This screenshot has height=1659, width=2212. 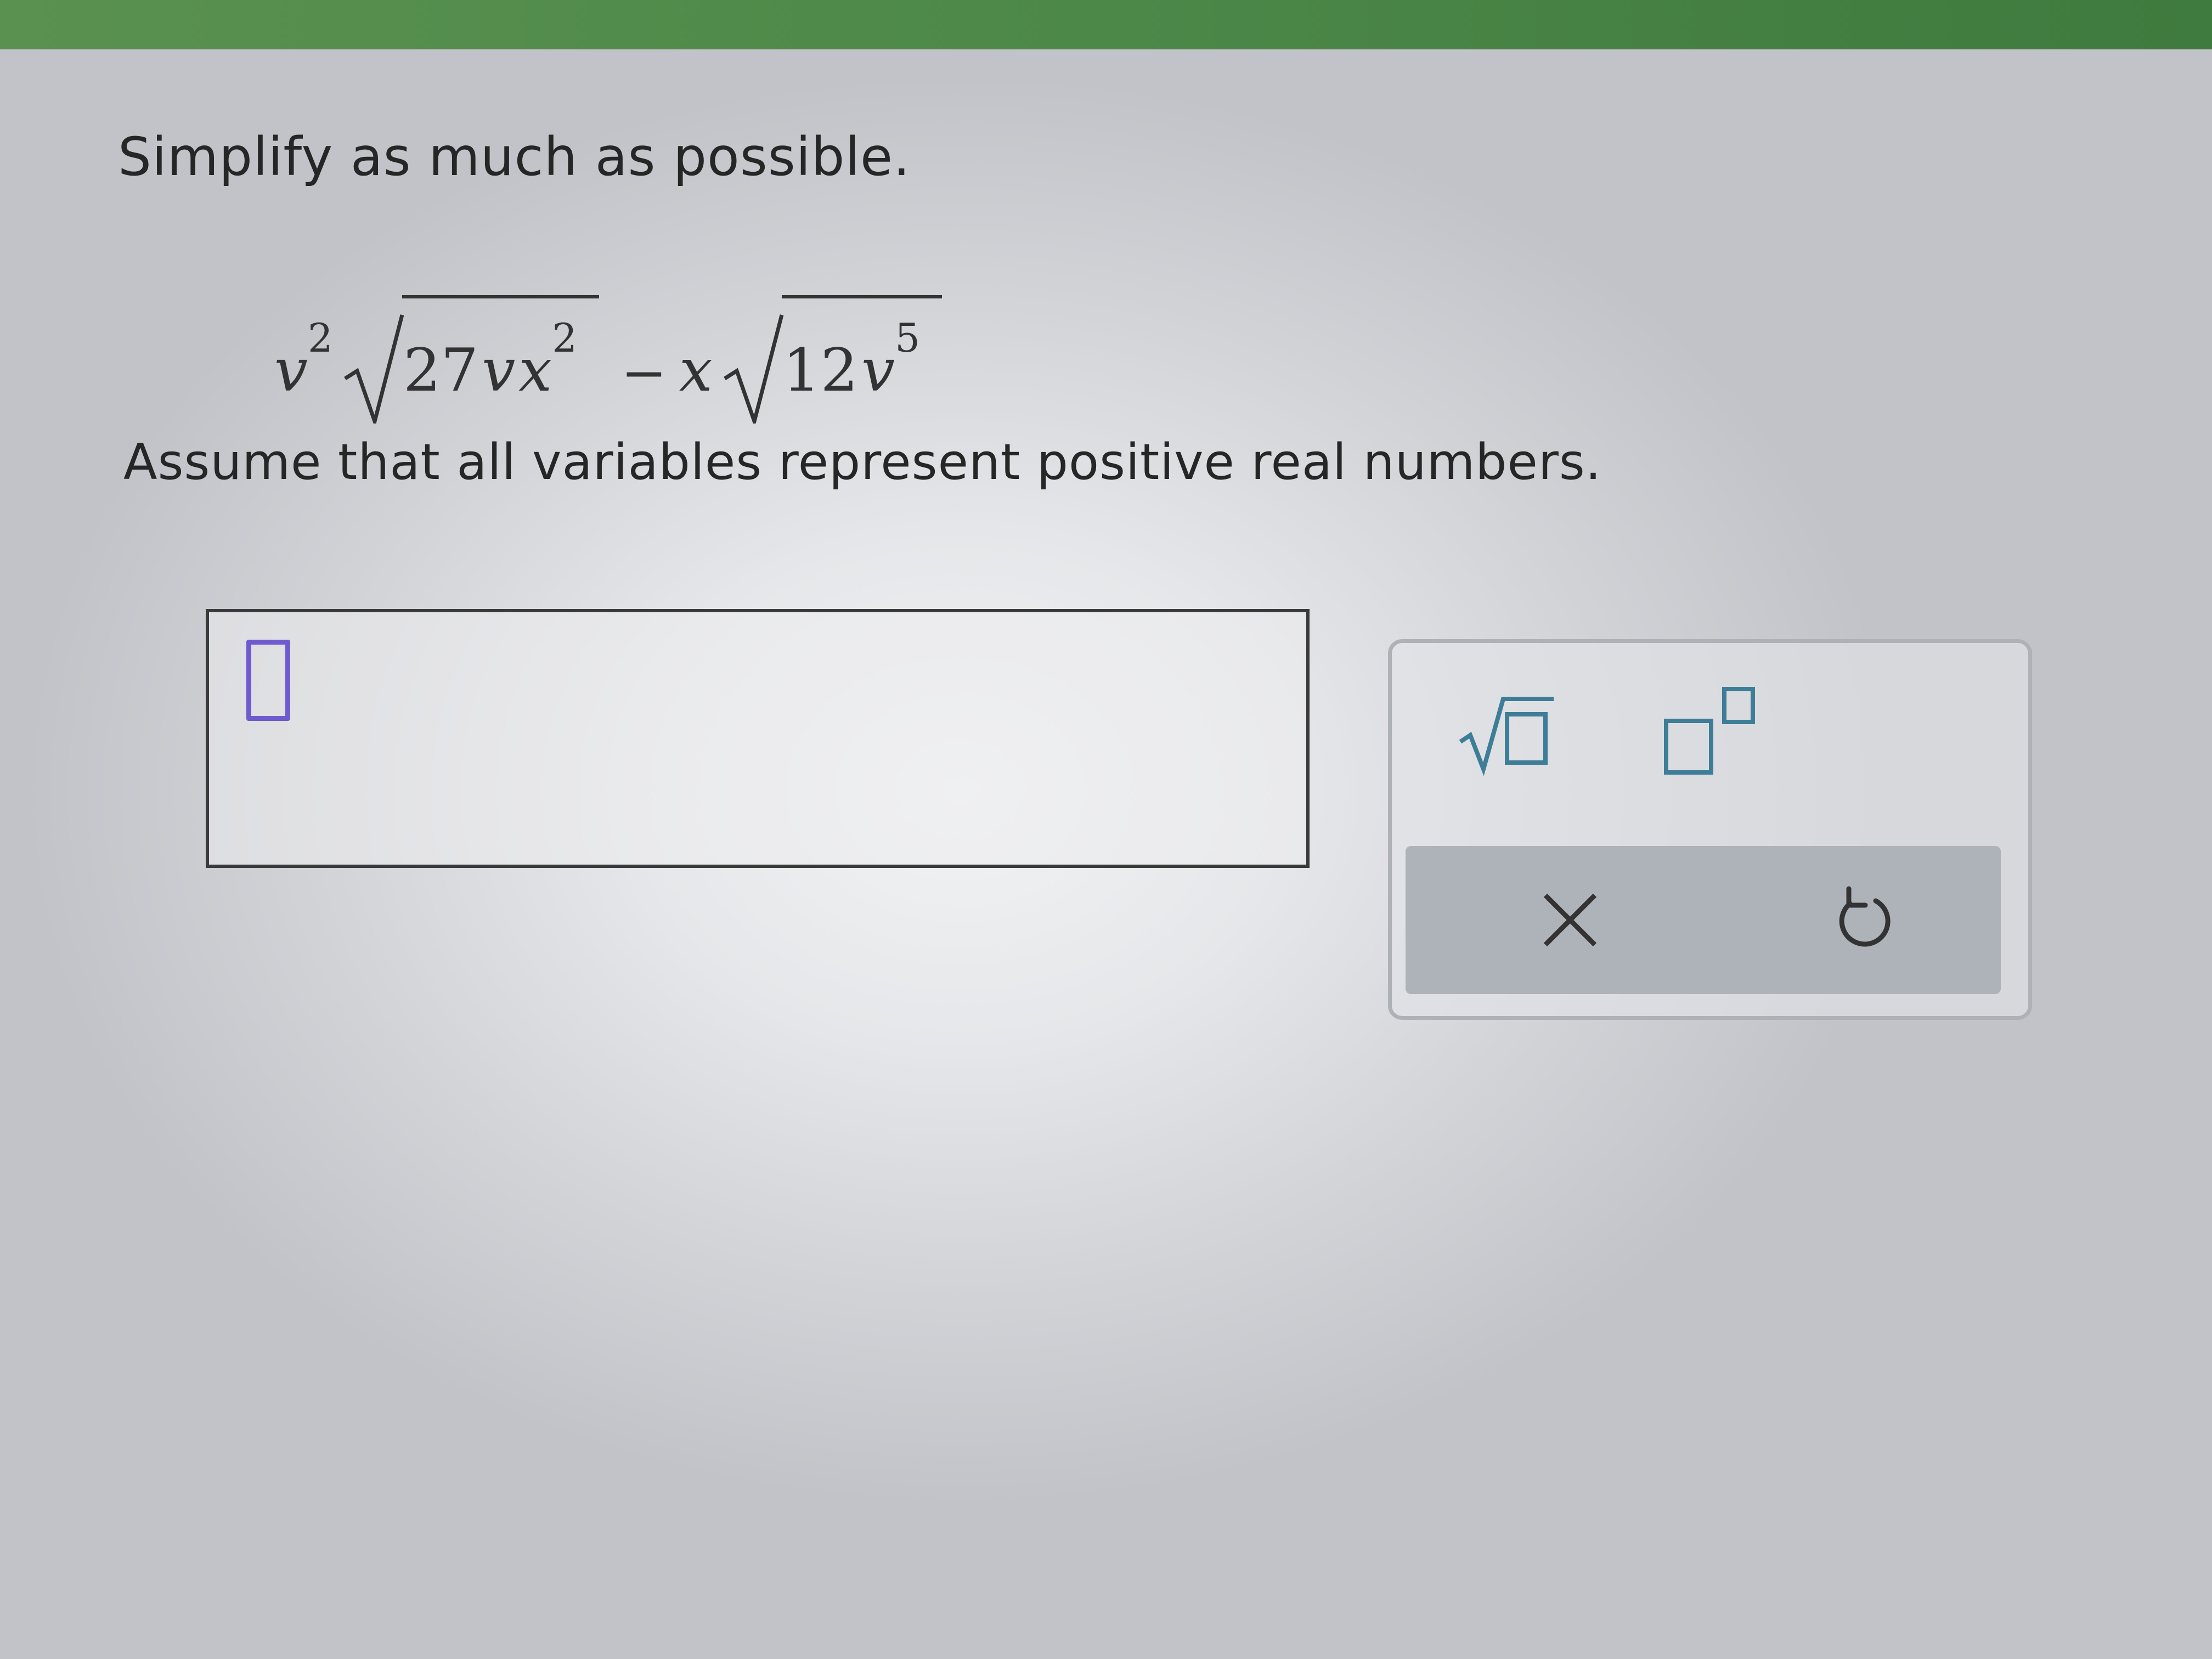 I want to click on keypad-action-row, so click(x=1703, y=920).